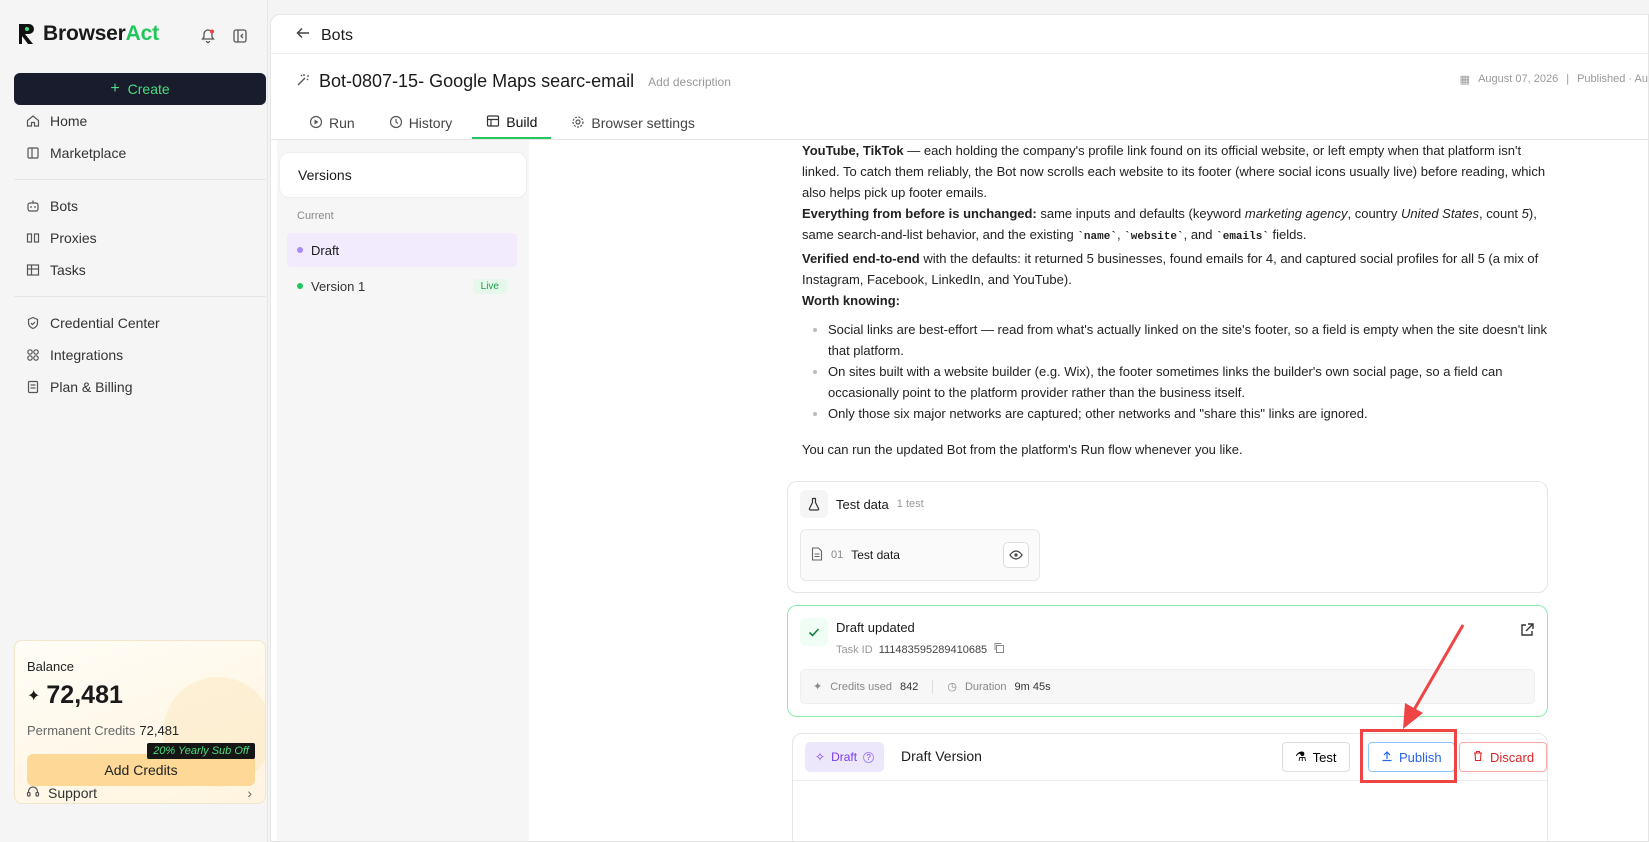 The width and height of the screenshot is (1649, 842). Describe the element at coordinates (303, 35) in the screenshot. I see `back-arrow-icon` at that location.